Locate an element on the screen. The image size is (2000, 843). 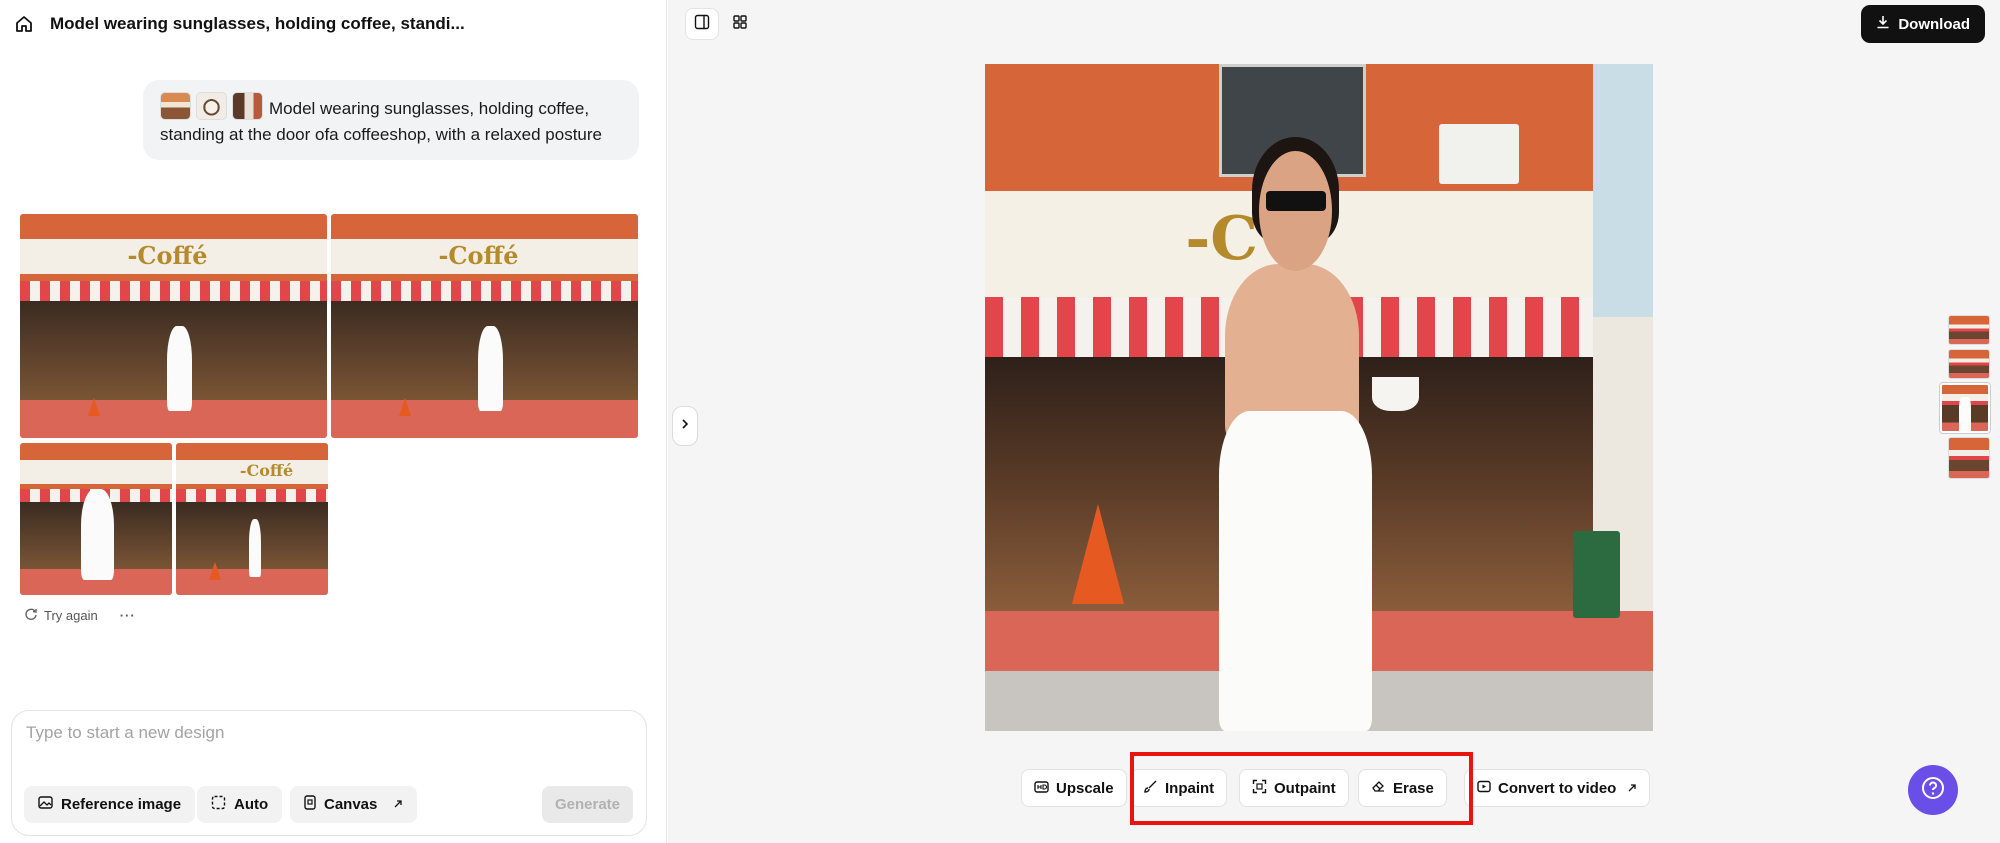
erase-button: Erase is located at coordinates (1402, 788).